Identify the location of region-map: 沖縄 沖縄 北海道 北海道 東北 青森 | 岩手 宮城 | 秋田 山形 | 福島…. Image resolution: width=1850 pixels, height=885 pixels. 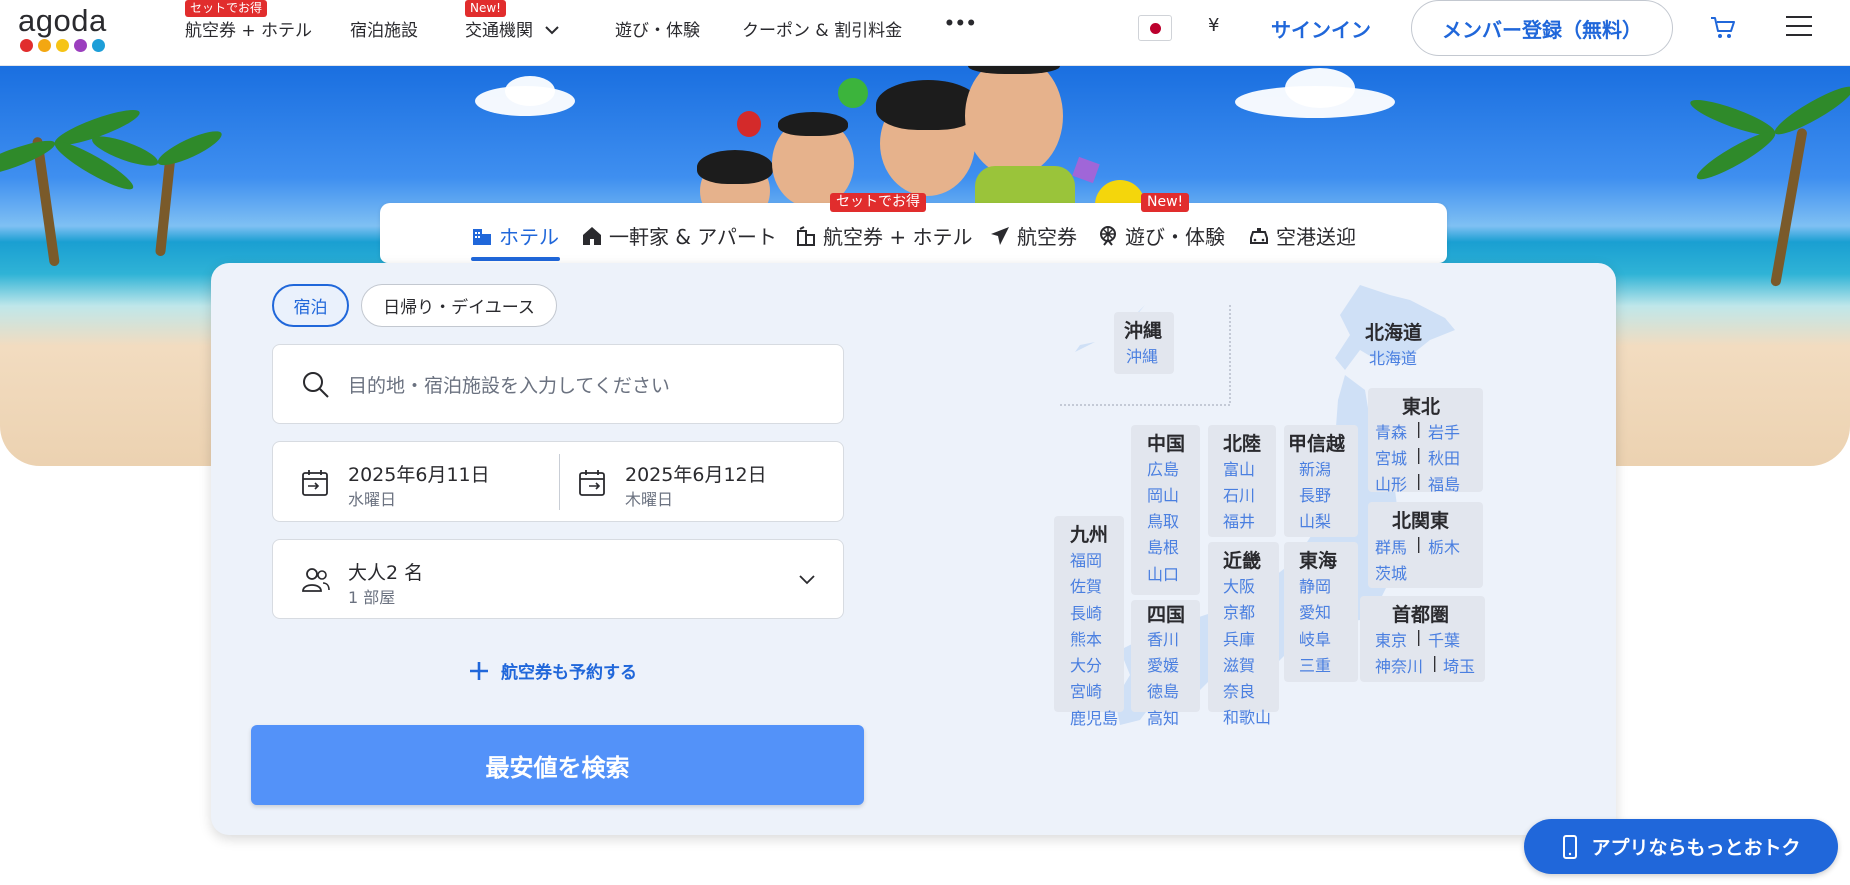
(1280, 515).